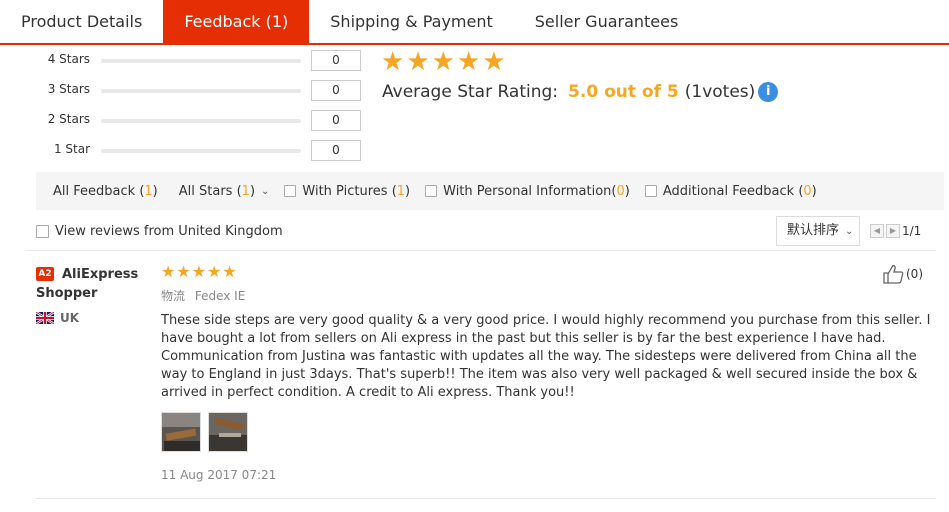 Image resolution: width=949 pixels, height=512 pixels. What do you see at coordinates (68, 89) in the screenshot?
I see `rating-label: 3 Stars` at bounding box center [68, 89].